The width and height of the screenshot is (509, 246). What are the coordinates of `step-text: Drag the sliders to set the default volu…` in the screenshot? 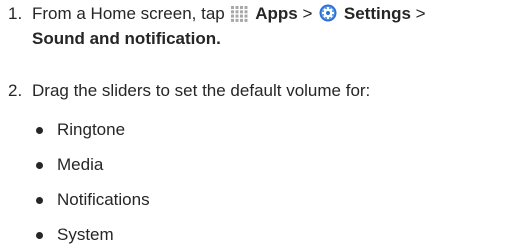 It's located at (201, 90).